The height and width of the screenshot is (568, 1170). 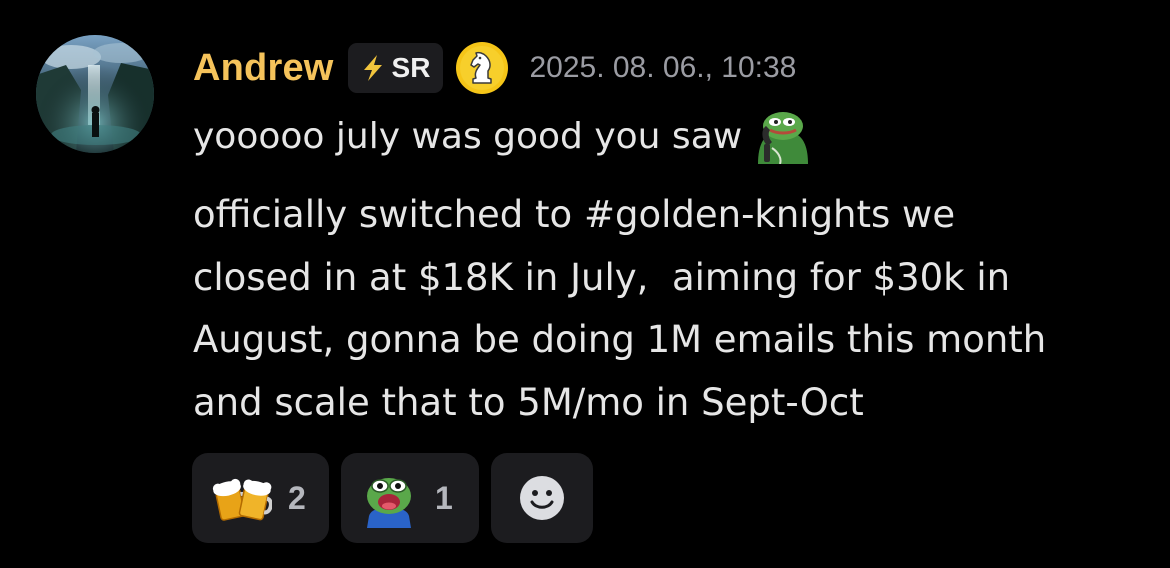 What do you see at coordinates (783, 136) in the screenshot?
I see `pepe-phone-emoji` at bounding box center [783, 136].